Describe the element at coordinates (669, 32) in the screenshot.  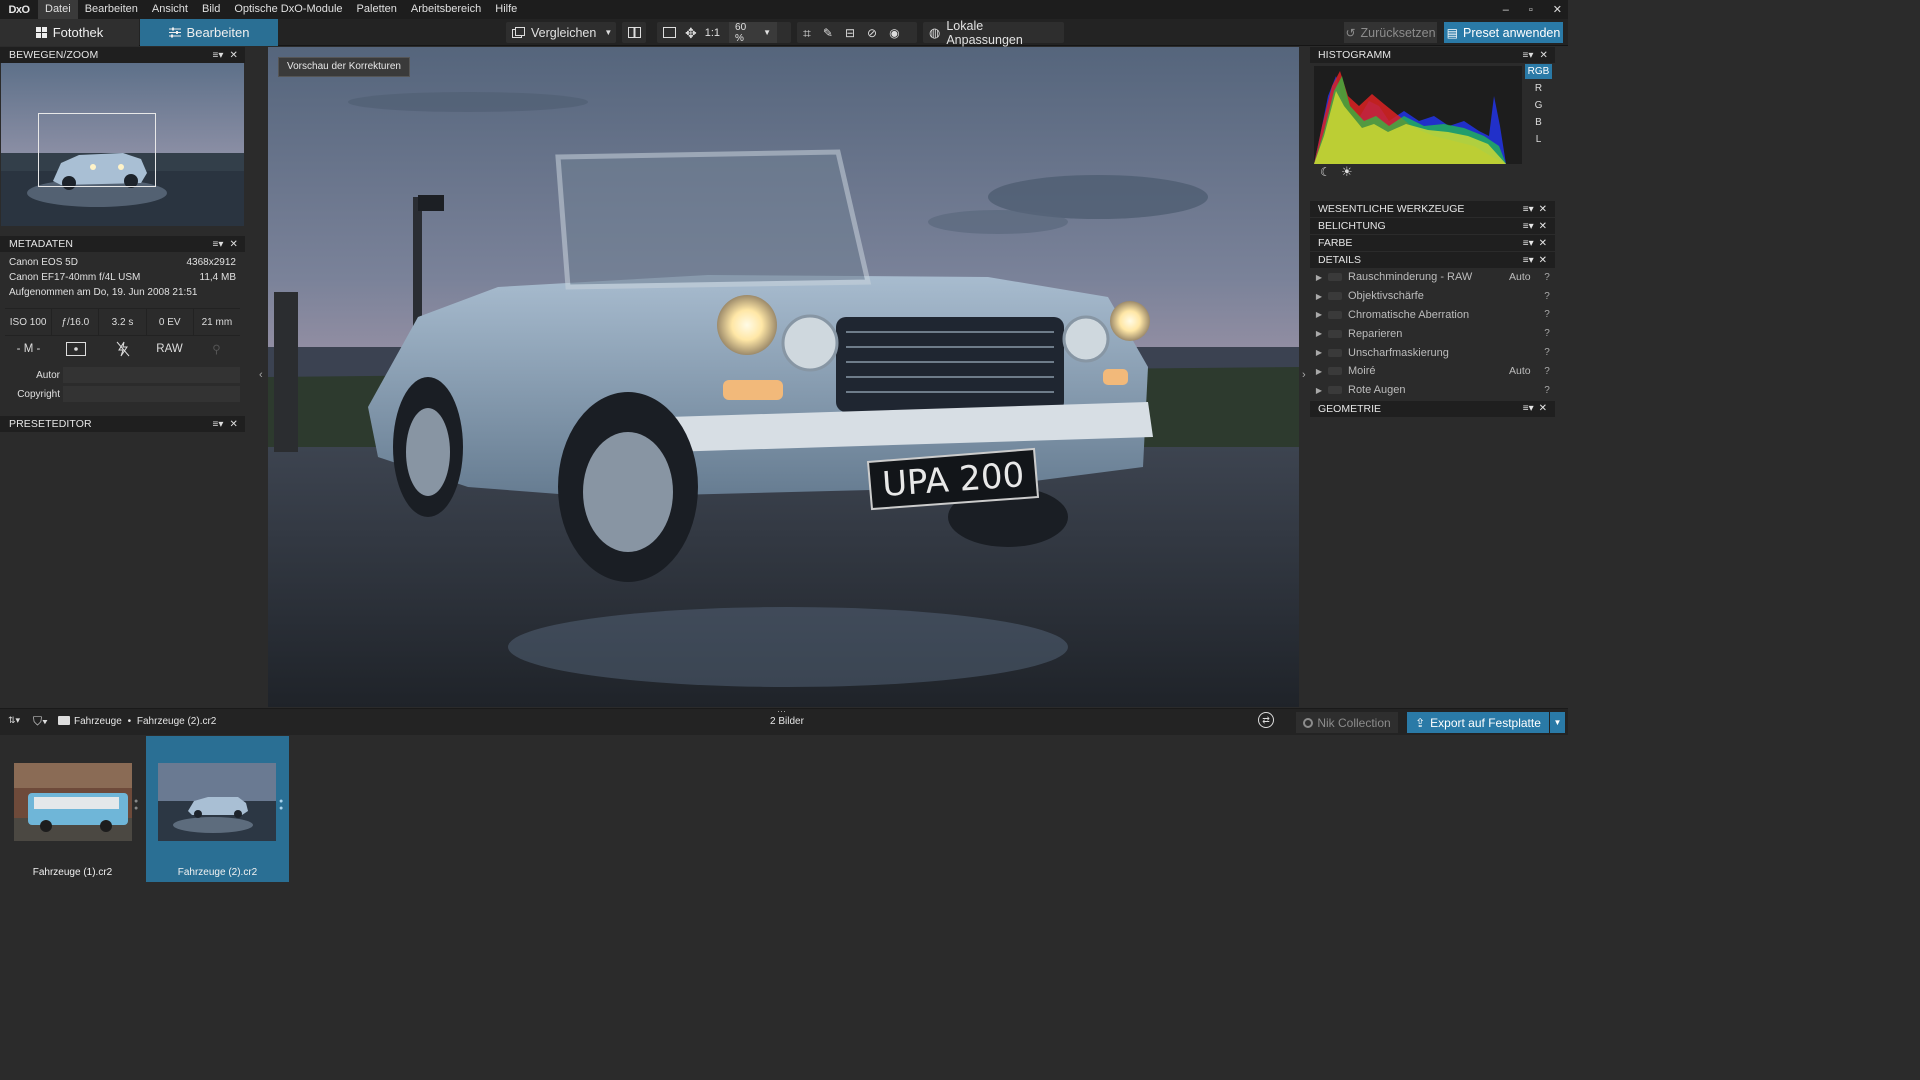
I see `fit-screen-button` at that location.